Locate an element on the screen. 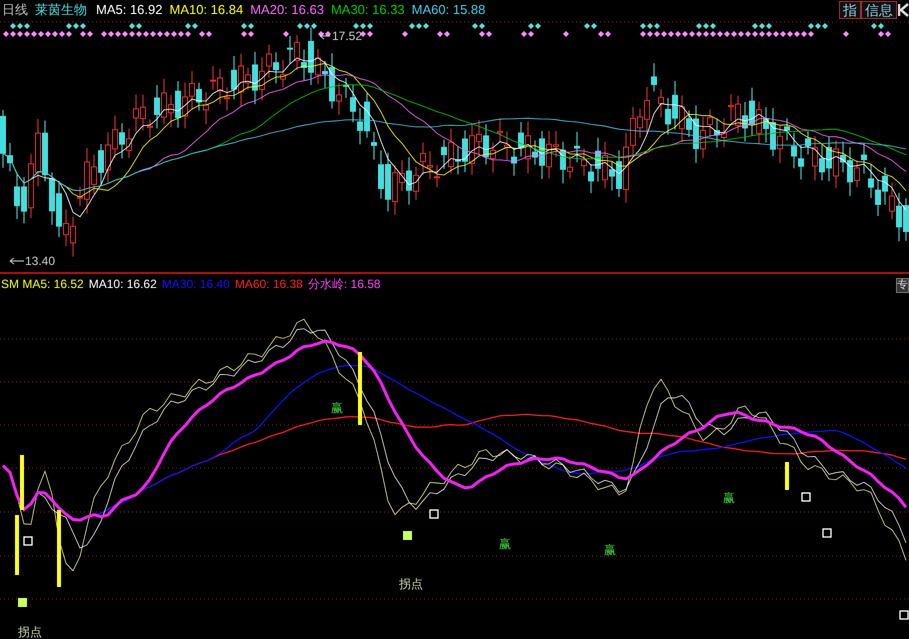  moving-average-value: MA60: 15.88 is located at coordinates (449, 10).